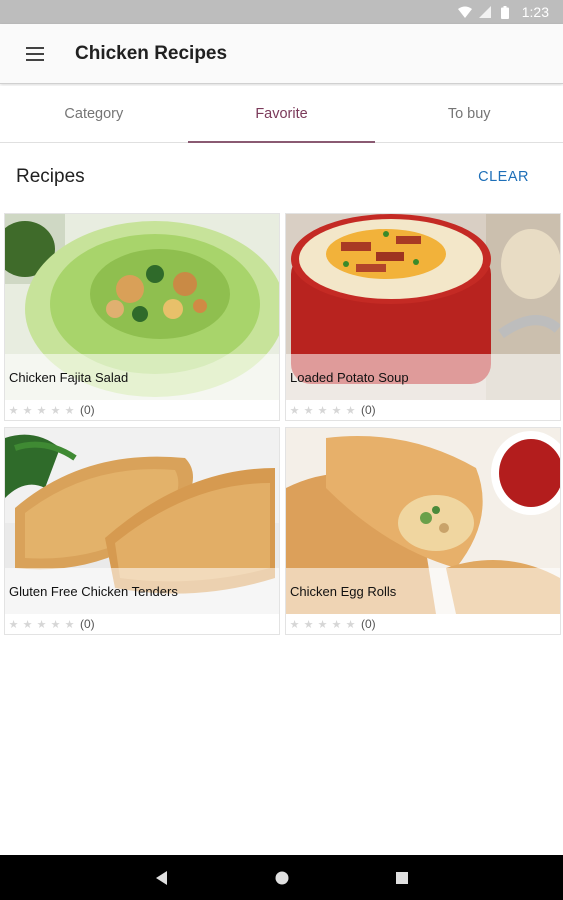  I want to click on recipe-name: Chicken Fajita Salad, so click(142, 377).